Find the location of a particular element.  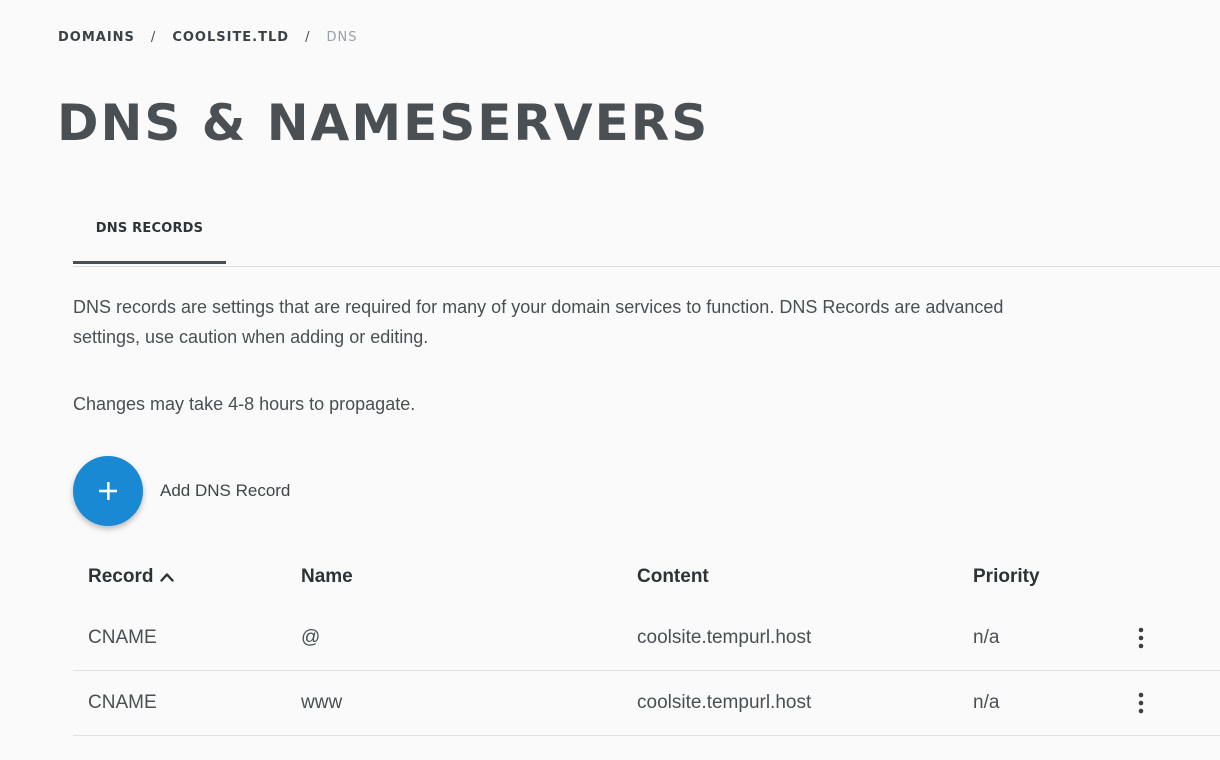

breadcrumb-current: DNS is located at coordinates (342, 37).